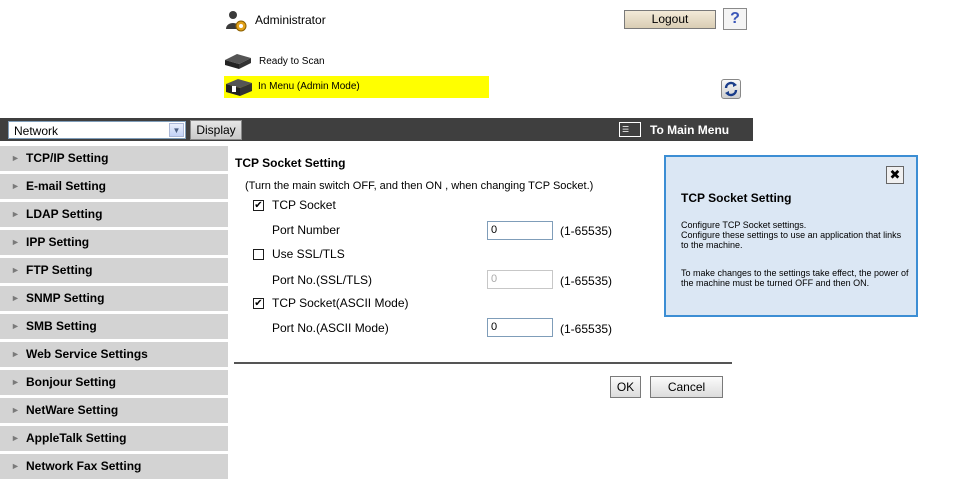  I want to click on sidebar-item-ldap: ► LDAP Setting, so click(114, 214).